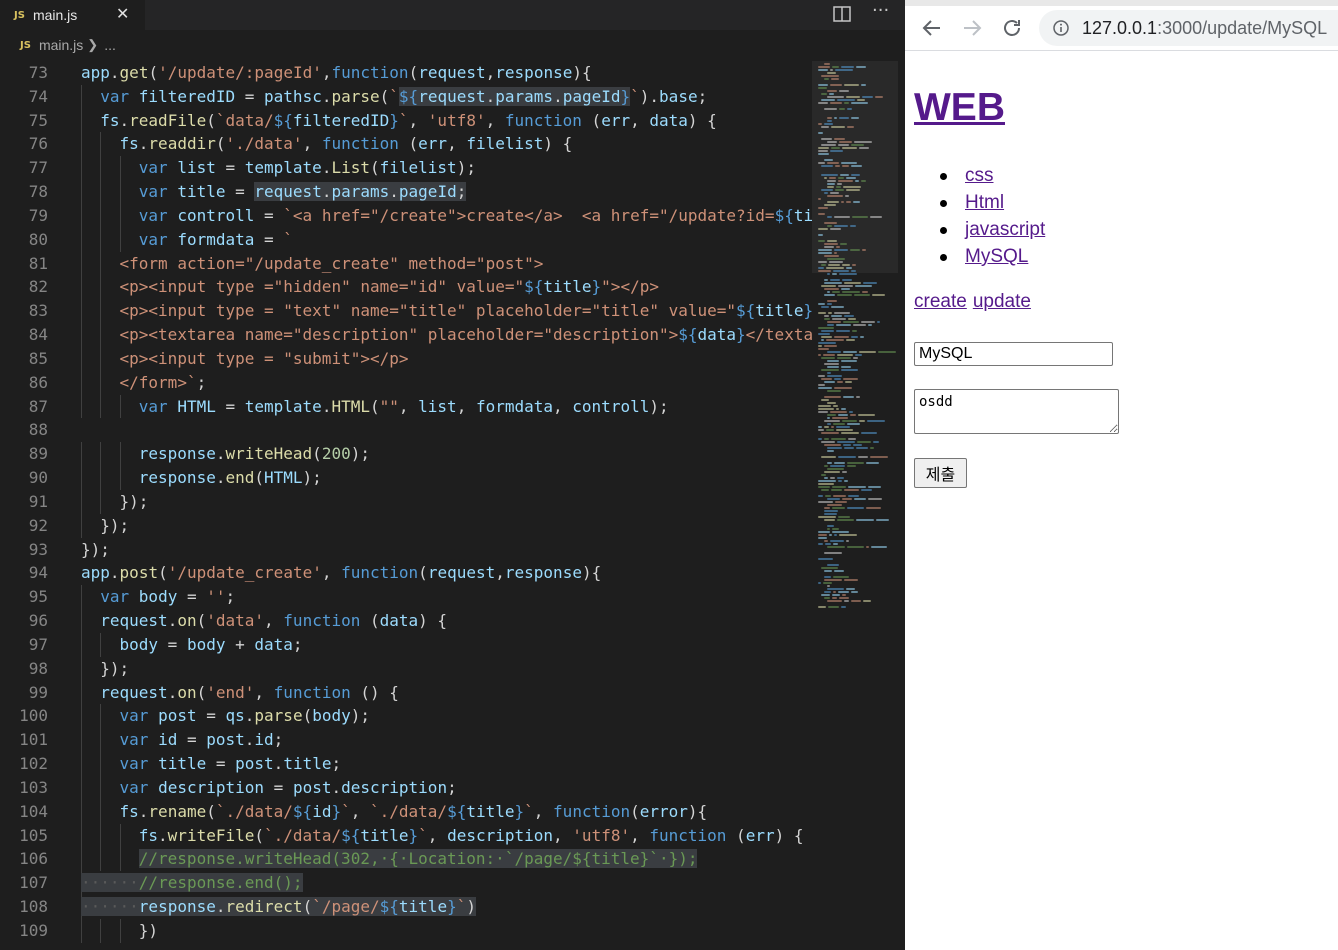 The width and height of the screenshot is (1338, 950). I want to click on title-input, so click(1013, 354).